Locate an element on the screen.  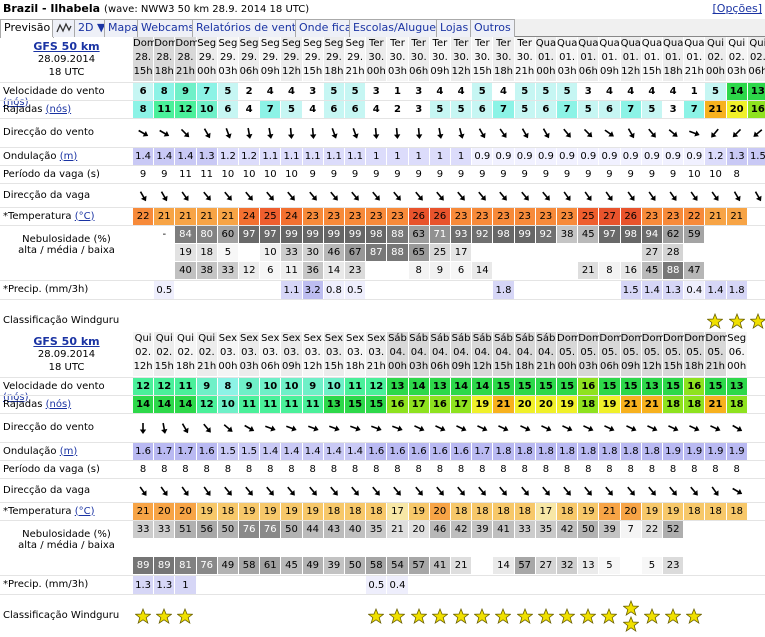
swell-cell: 1.2 is located at coordinates (715, 156).